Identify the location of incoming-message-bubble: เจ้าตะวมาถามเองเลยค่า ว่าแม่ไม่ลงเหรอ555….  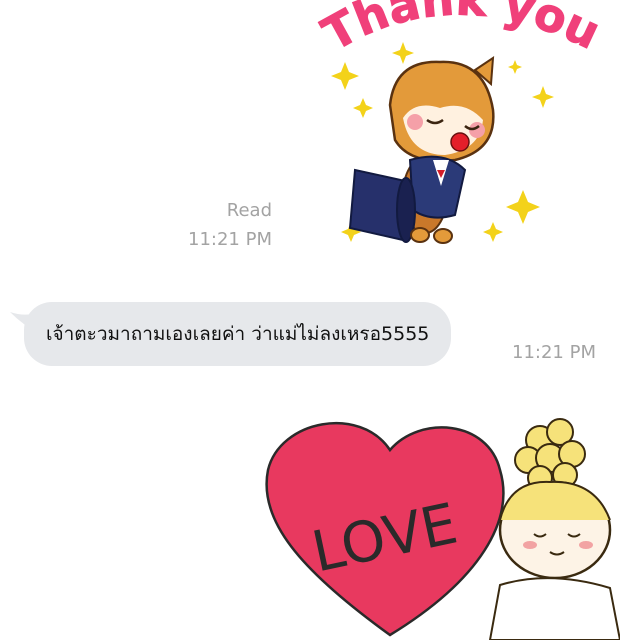
(238, 334).